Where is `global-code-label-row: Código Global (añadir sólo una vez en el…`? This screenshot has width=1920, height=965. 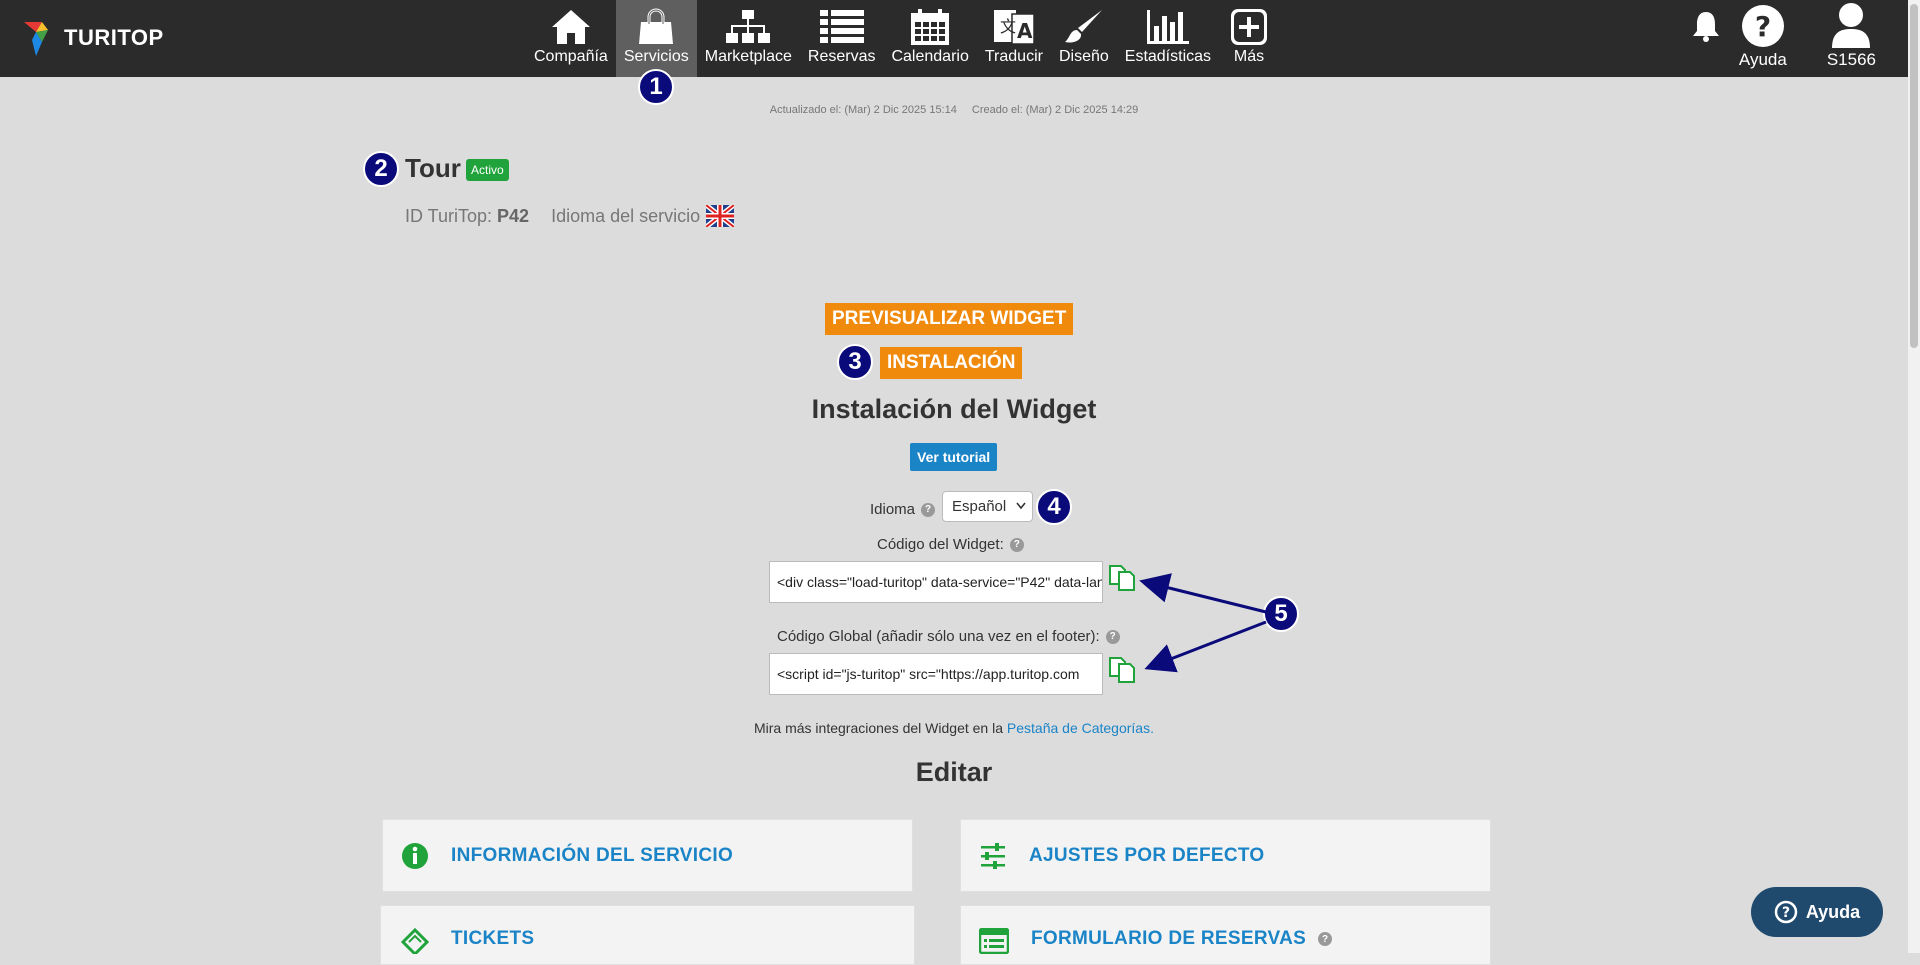 global-code-label-row: Código Global (añadir sólo una vez en el… is located at coordinates (948, 636).